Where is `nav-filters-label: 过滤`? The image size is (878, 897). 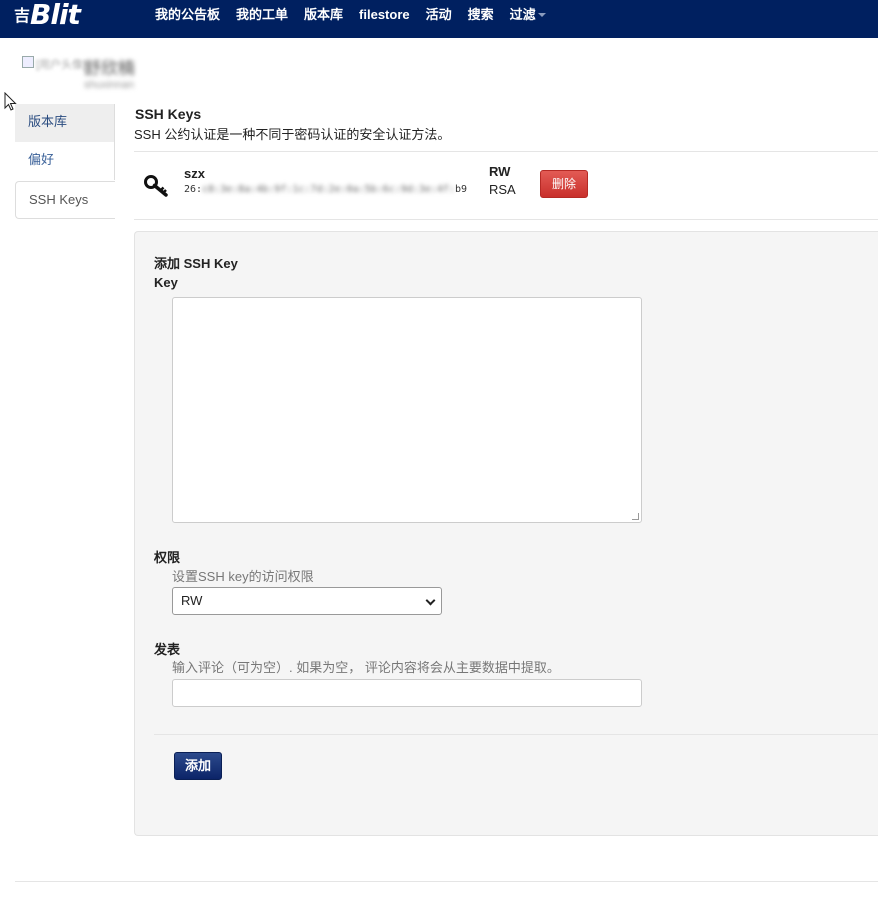 nav-filters-label: 过滤 is located at coordinates (522, 14).